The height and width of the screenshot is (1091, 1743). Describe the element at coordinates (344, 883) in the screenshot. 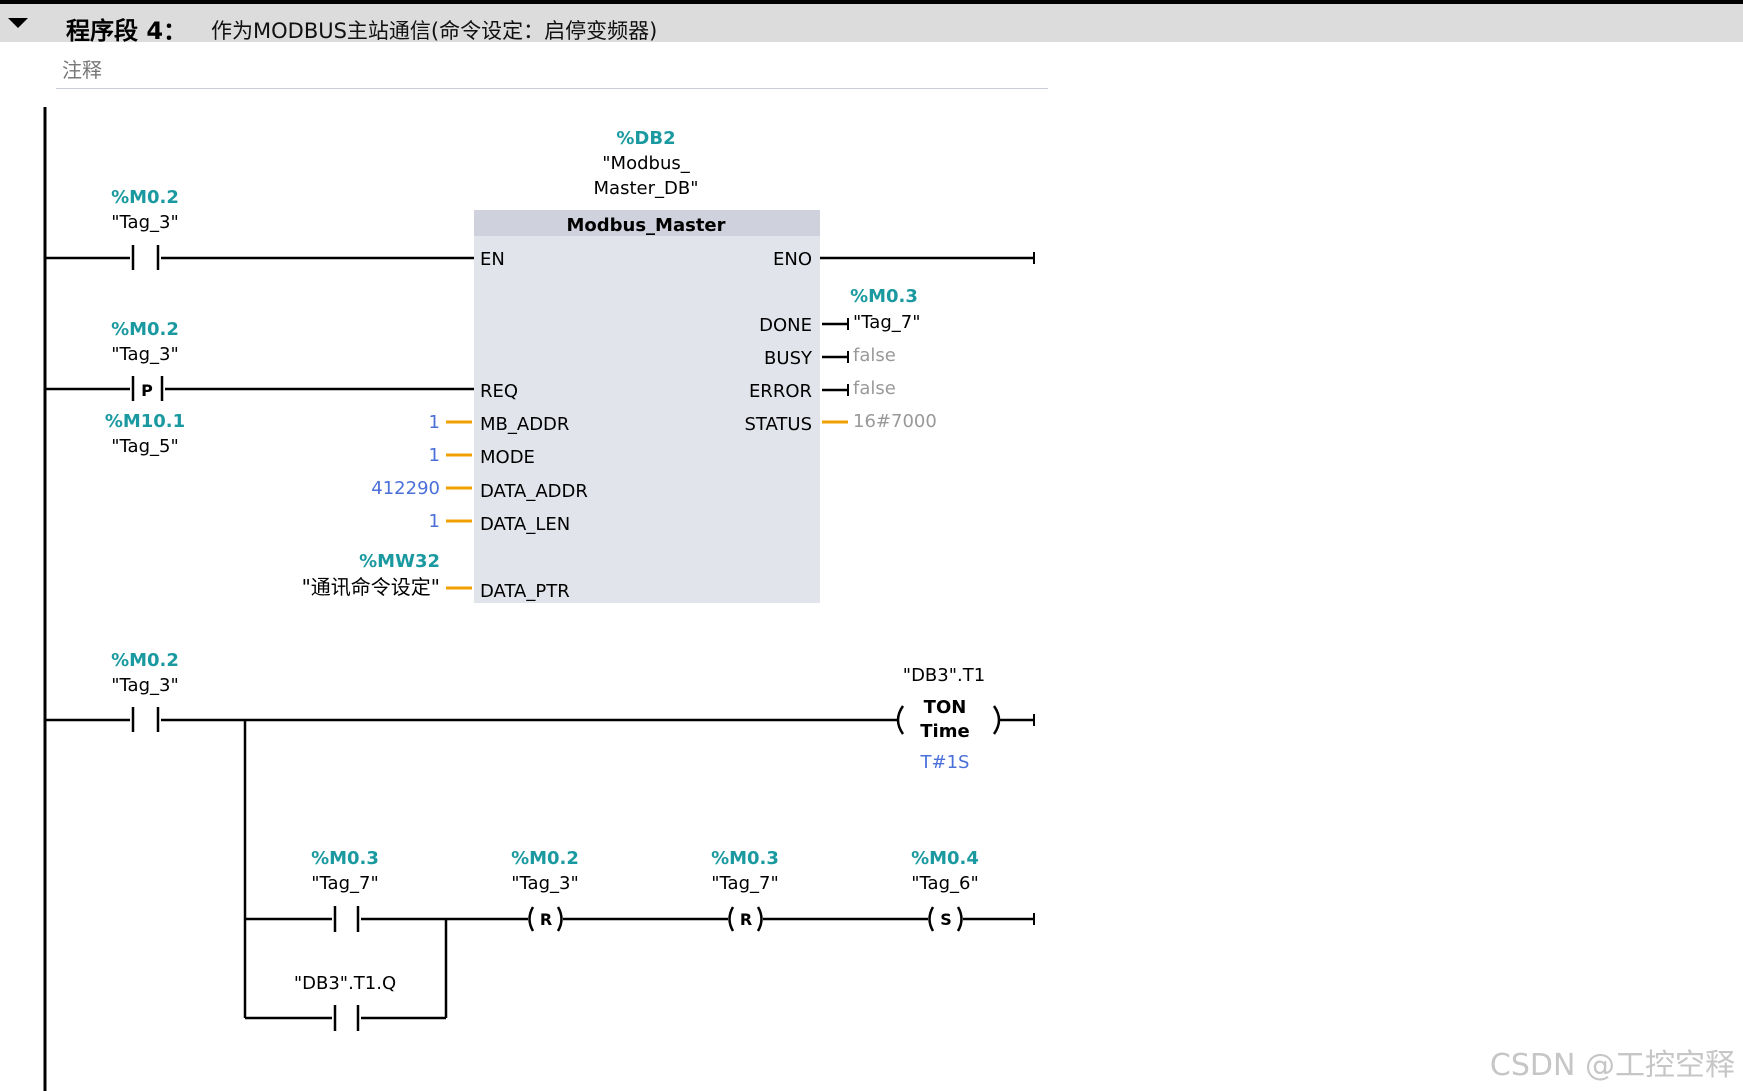

I see `contact-tag: "Tag_7"` at that location.